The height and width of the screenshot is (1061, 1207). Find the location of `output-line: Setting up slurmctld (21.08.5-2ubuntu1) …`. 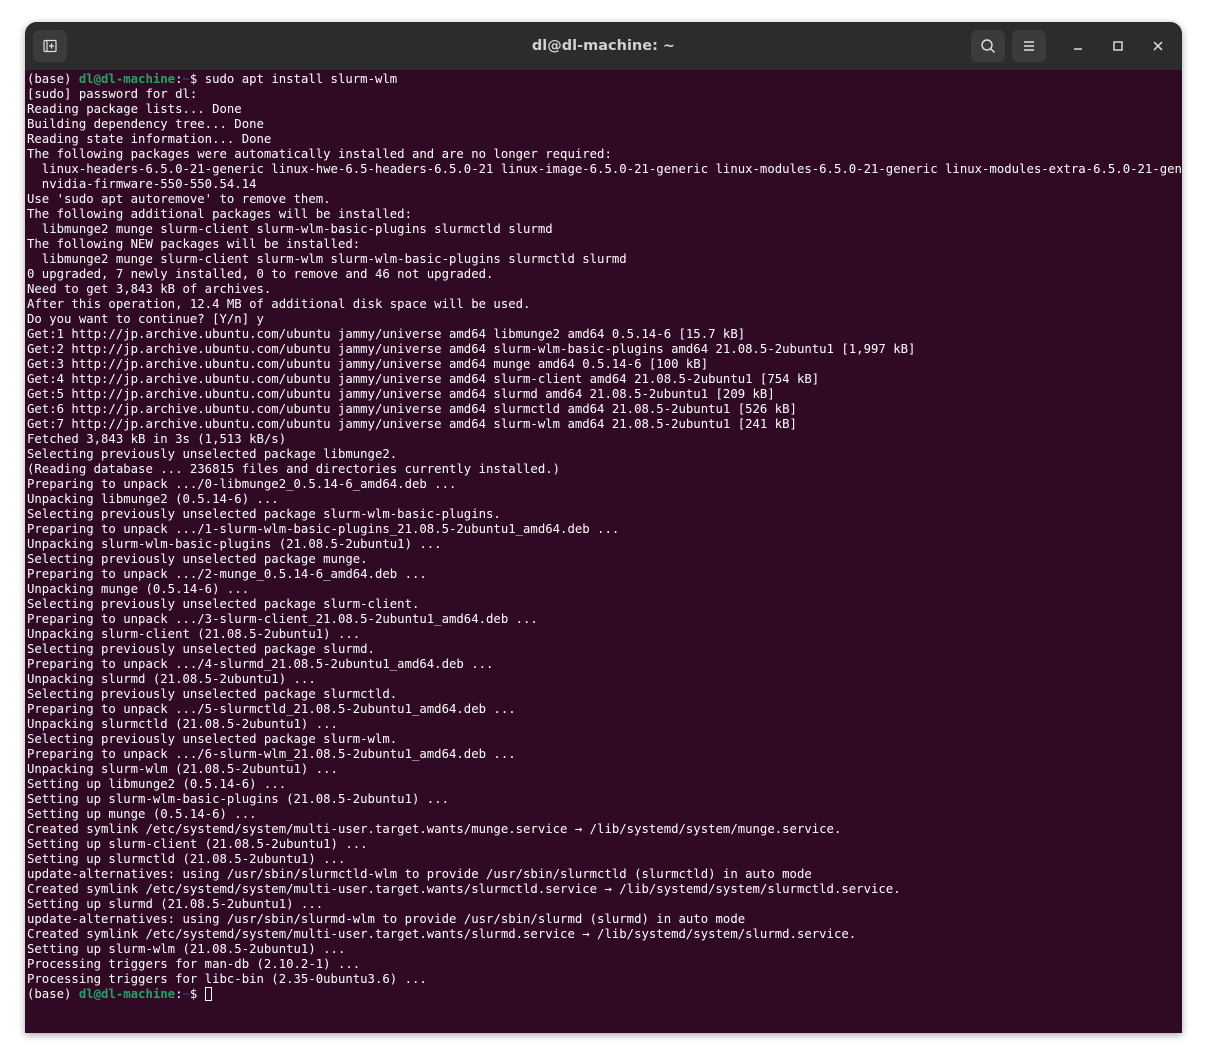

output-line: Setting up slurmctld (21.08.5-2ubuntu1) … is located at coordinates (186, 859).